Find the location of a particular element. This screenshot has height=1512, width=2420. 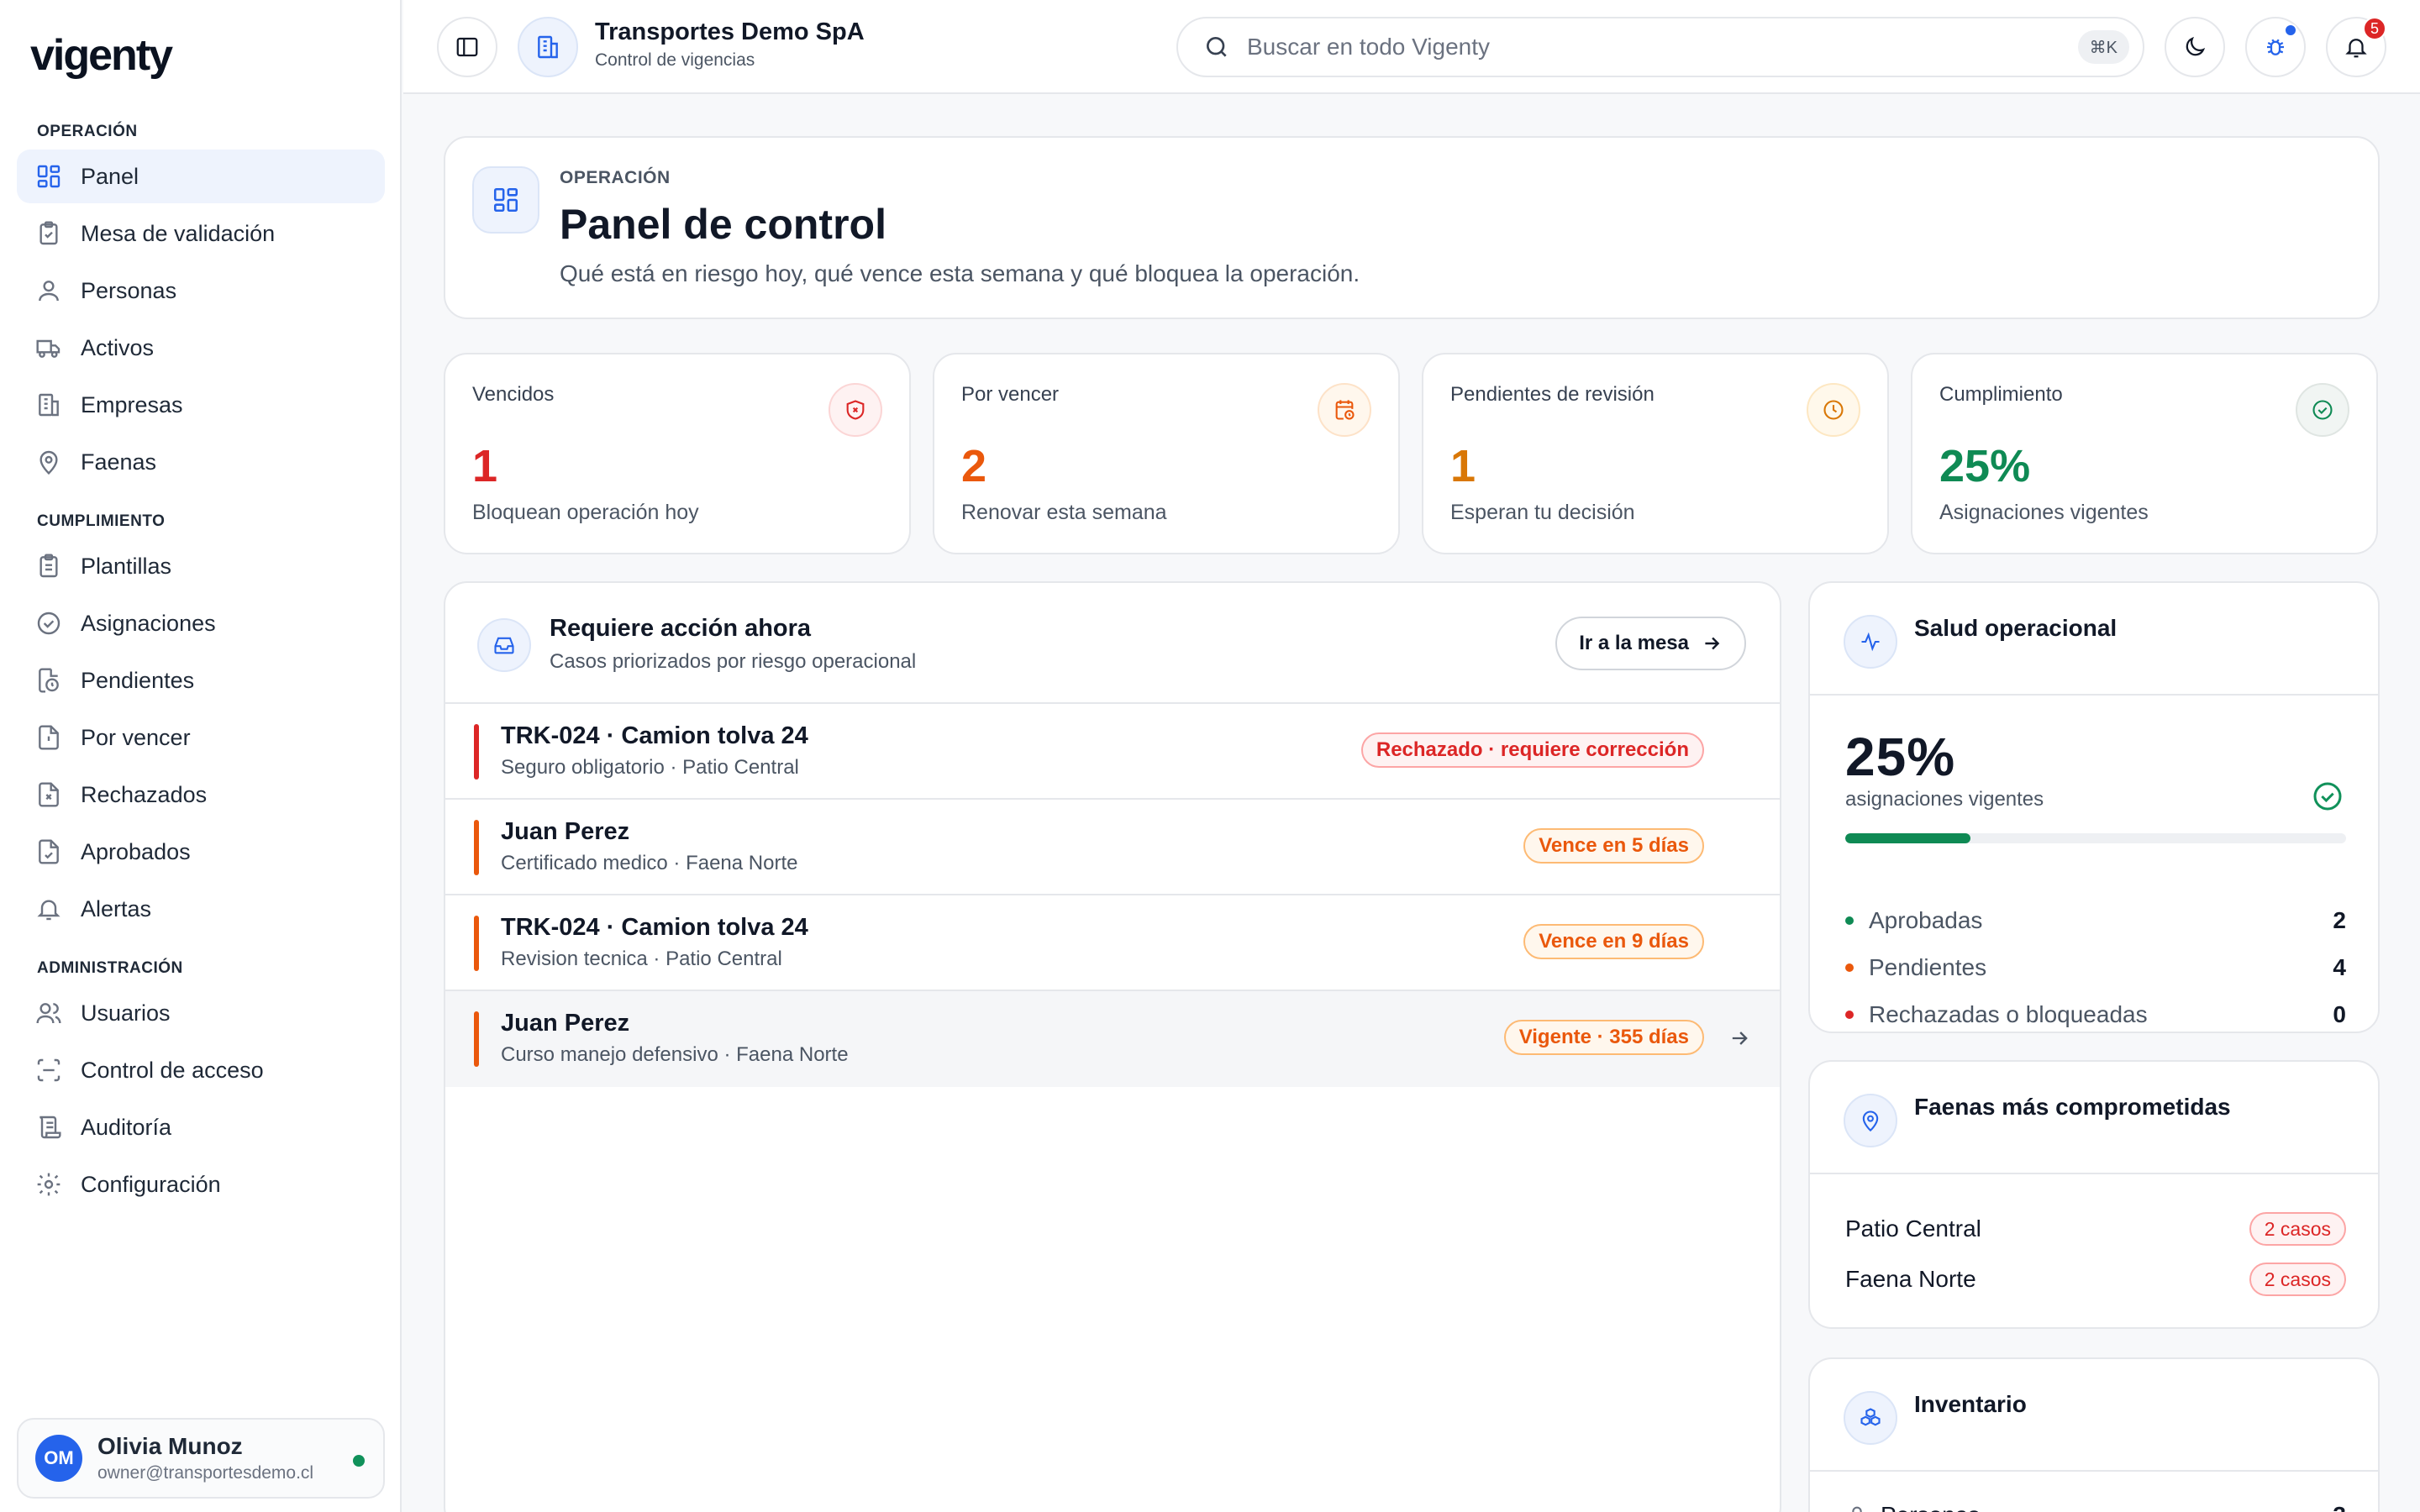

legend-value: 0 is located at coordinates (2339, 1014).